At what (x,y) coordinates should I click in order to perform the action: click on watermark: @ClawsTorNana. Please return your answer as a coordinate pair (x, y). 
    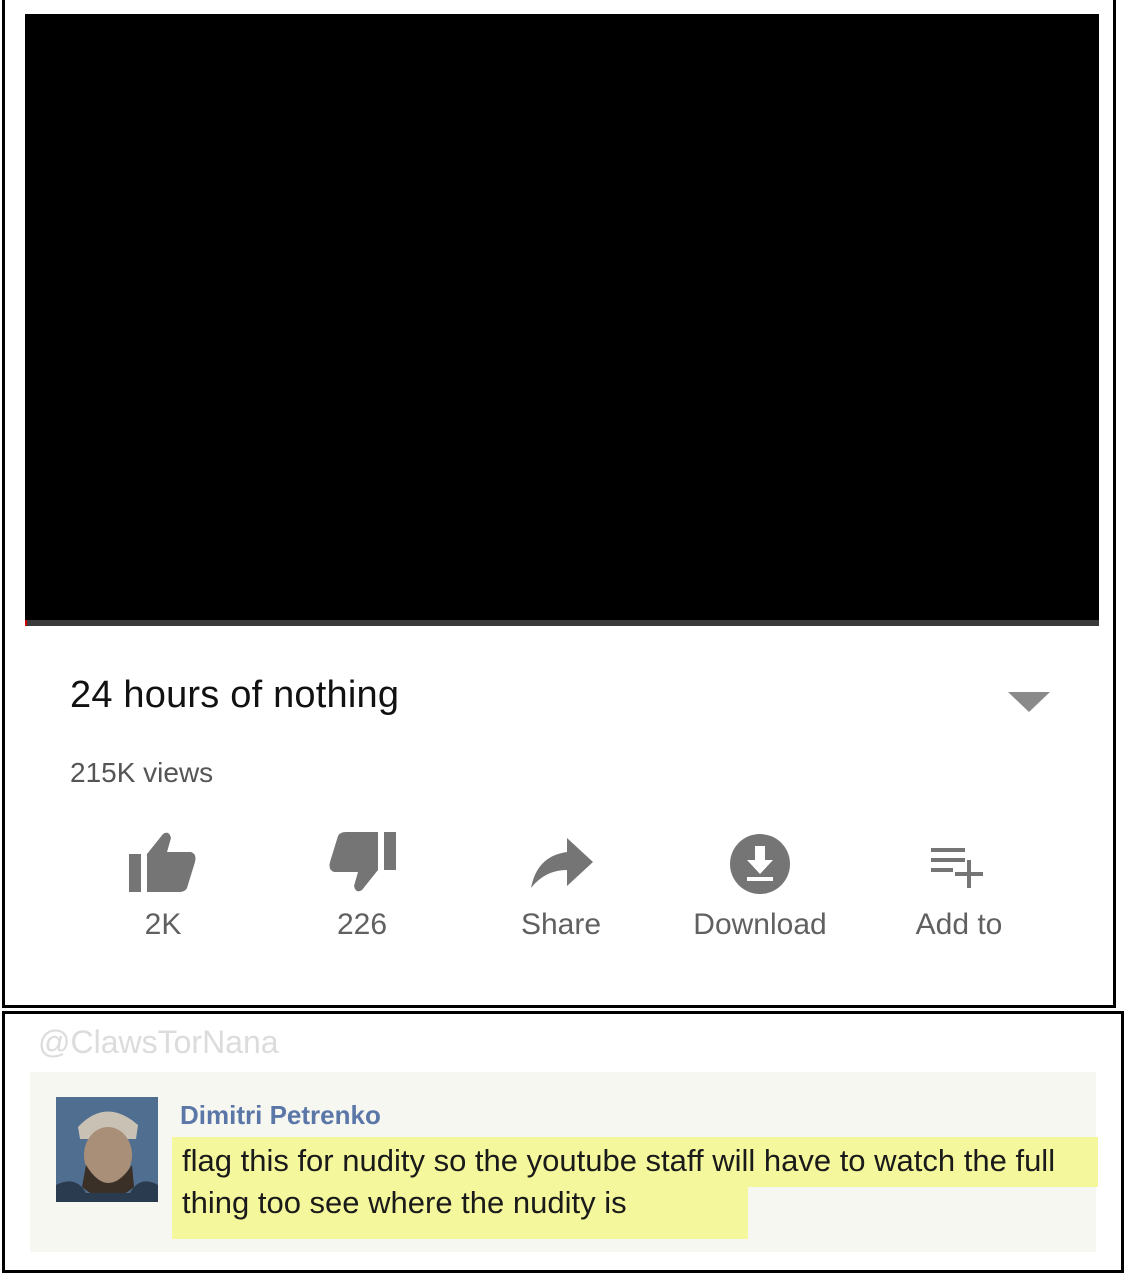
    Looking at the image, I should click on (158, 1042).